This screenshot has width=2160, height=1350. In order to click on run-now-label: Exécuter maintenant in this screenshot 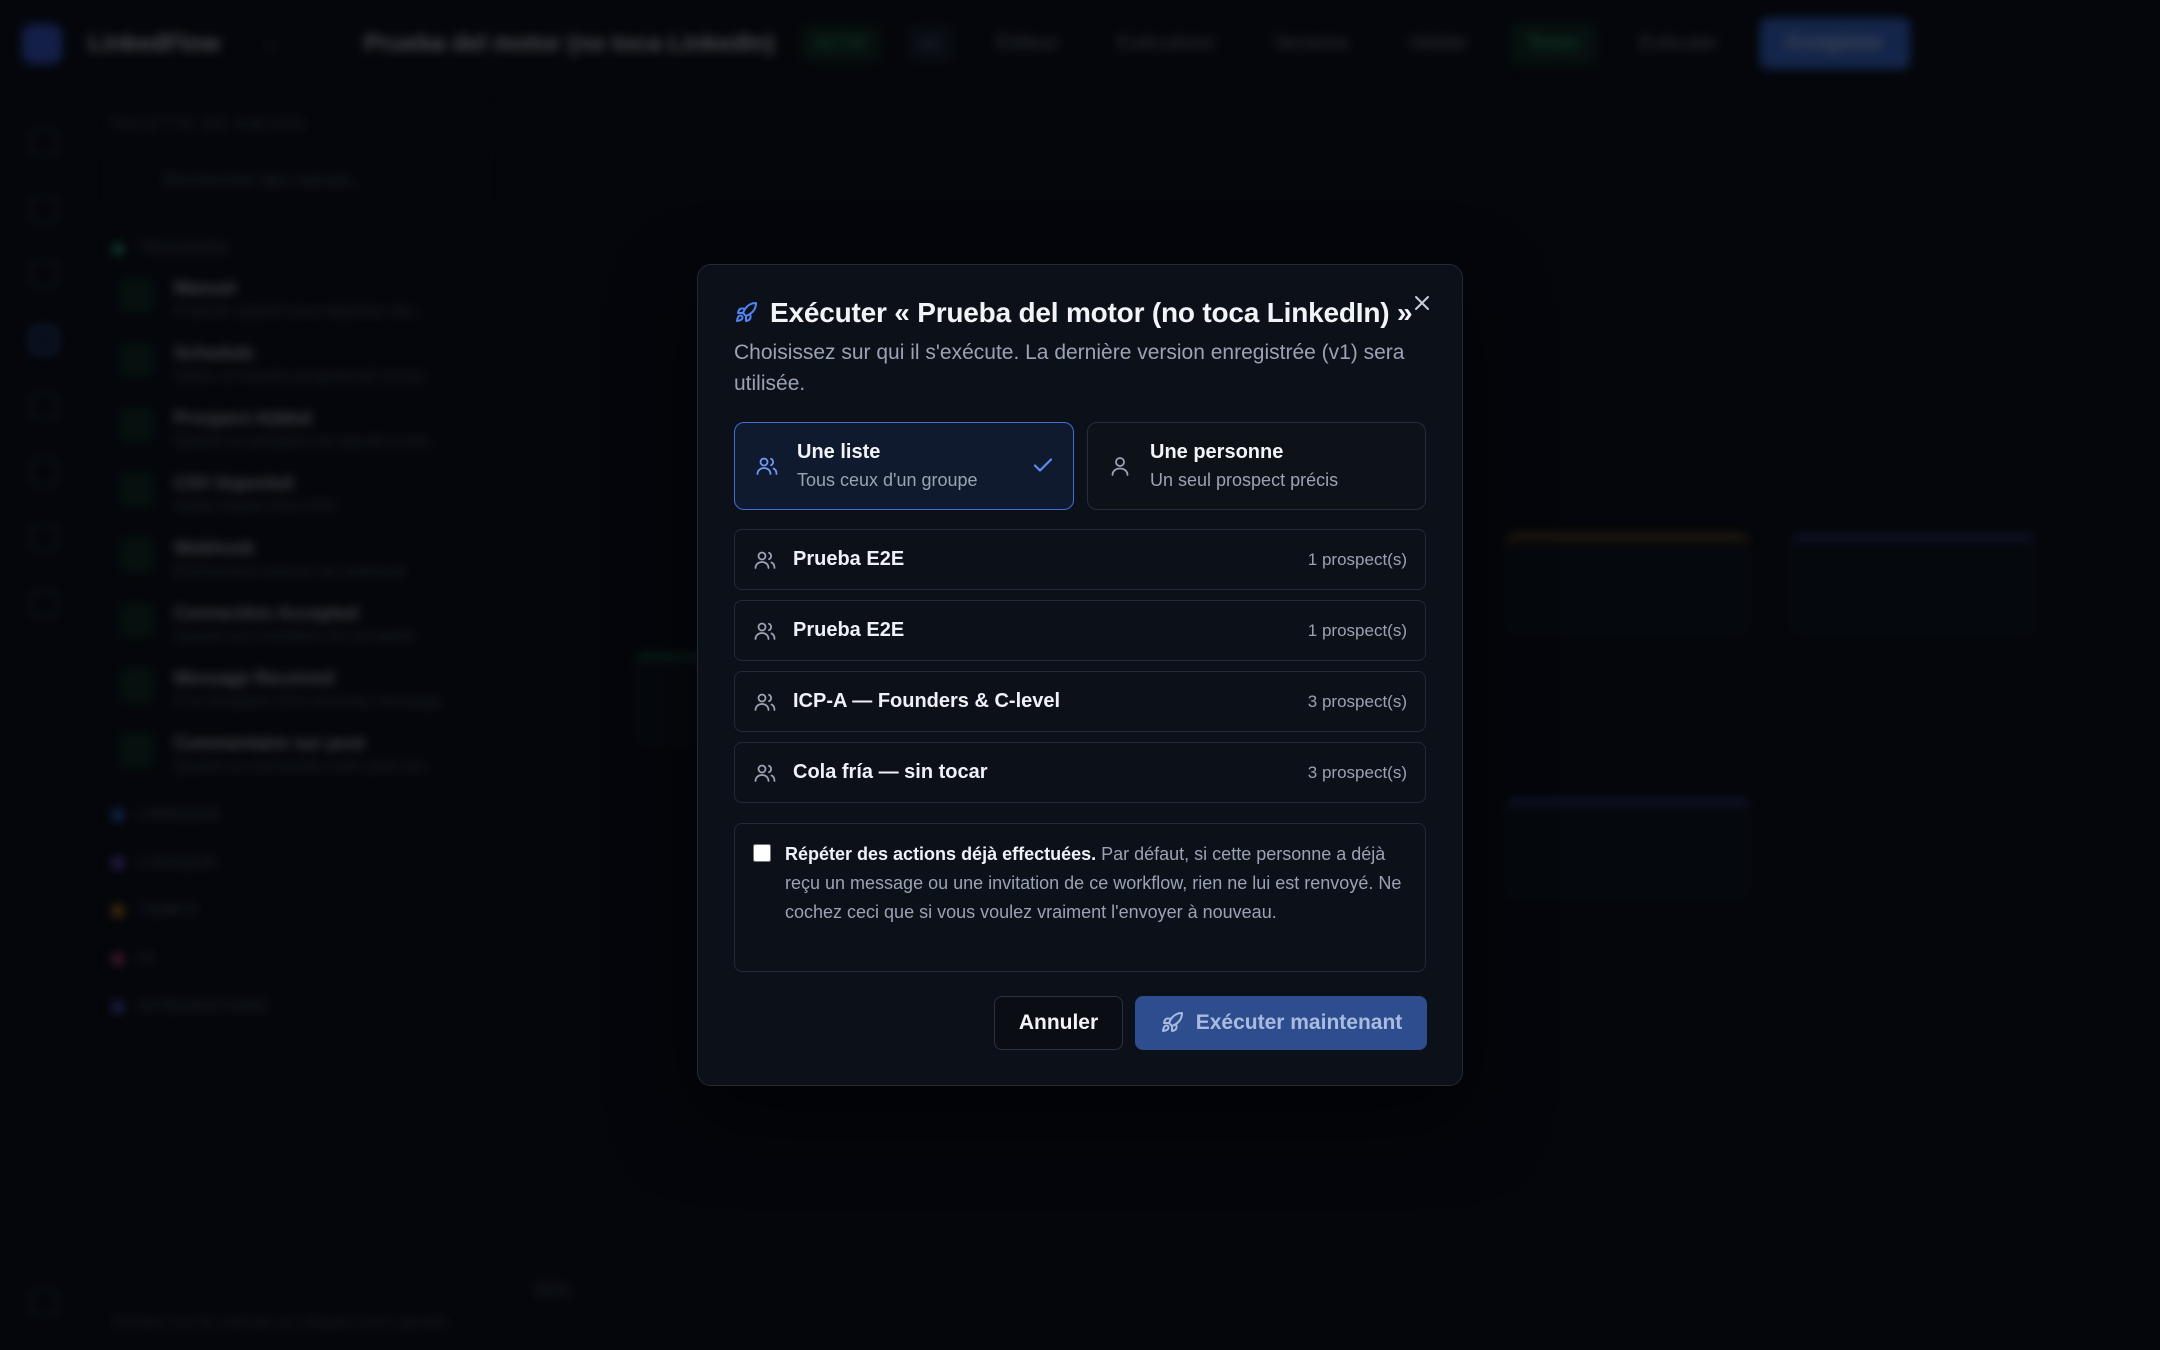, I will do `click(1299, 1022)`.